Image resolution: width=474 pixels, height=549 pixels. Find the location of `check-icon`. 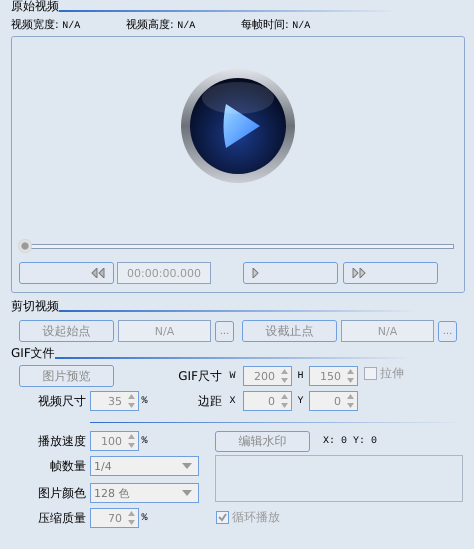

check-icon is located at coordinates (222, 517).